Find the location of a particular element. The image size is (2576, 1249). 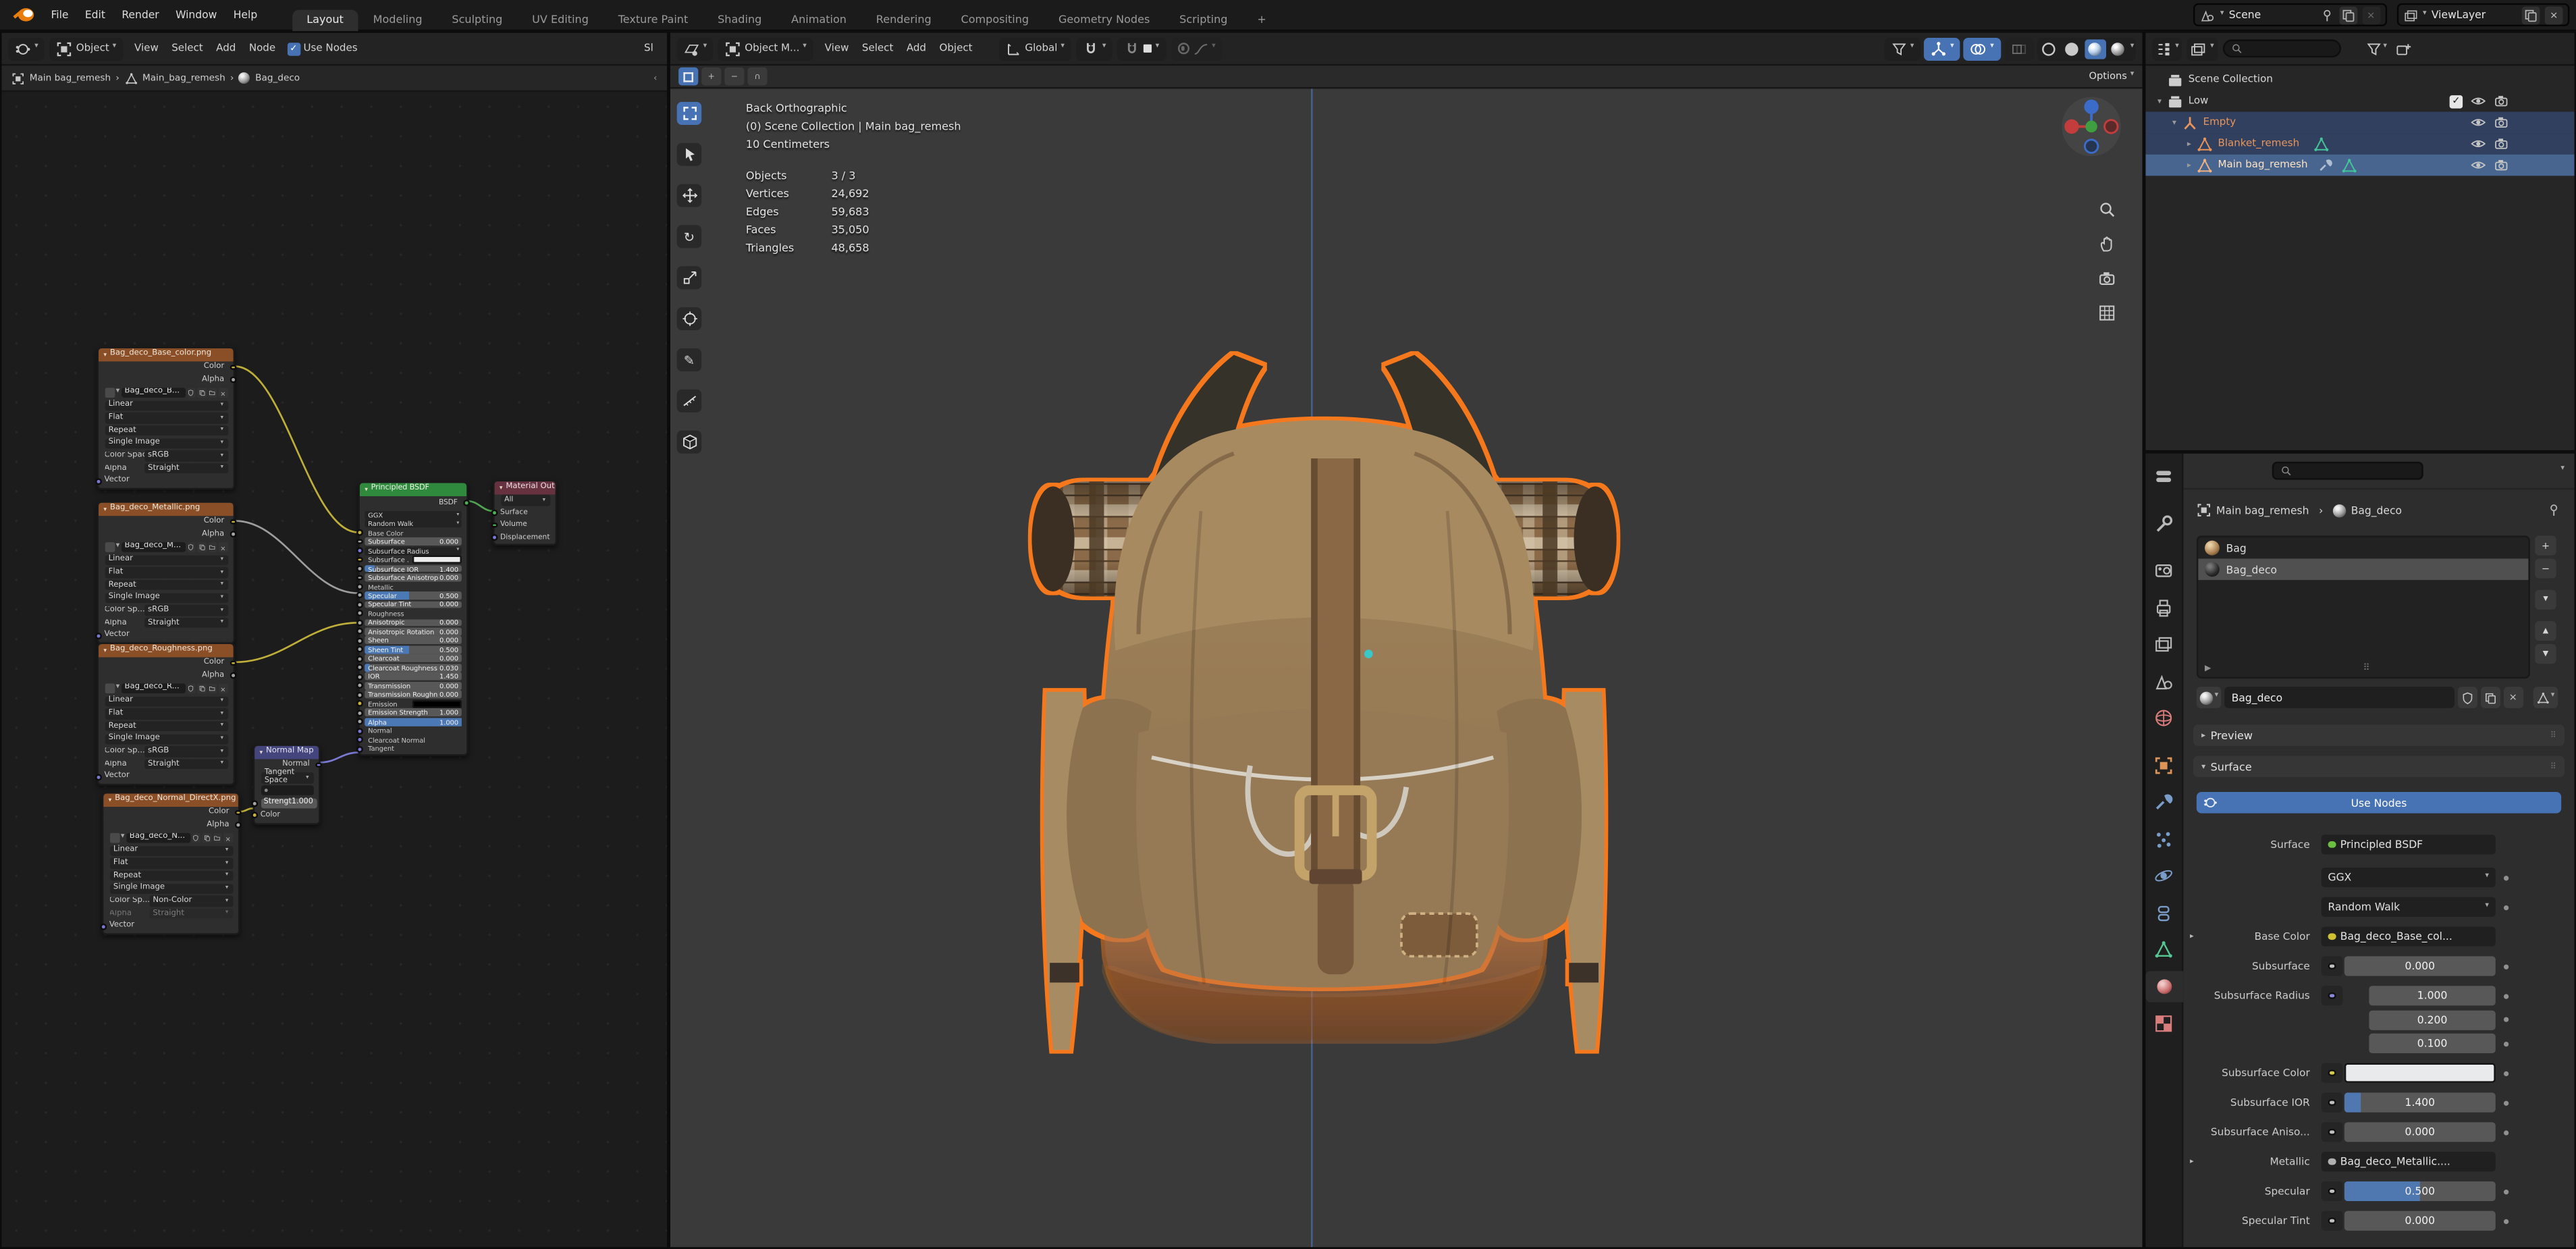

options-dropdown: Options is located at coordinates (2112, 76).